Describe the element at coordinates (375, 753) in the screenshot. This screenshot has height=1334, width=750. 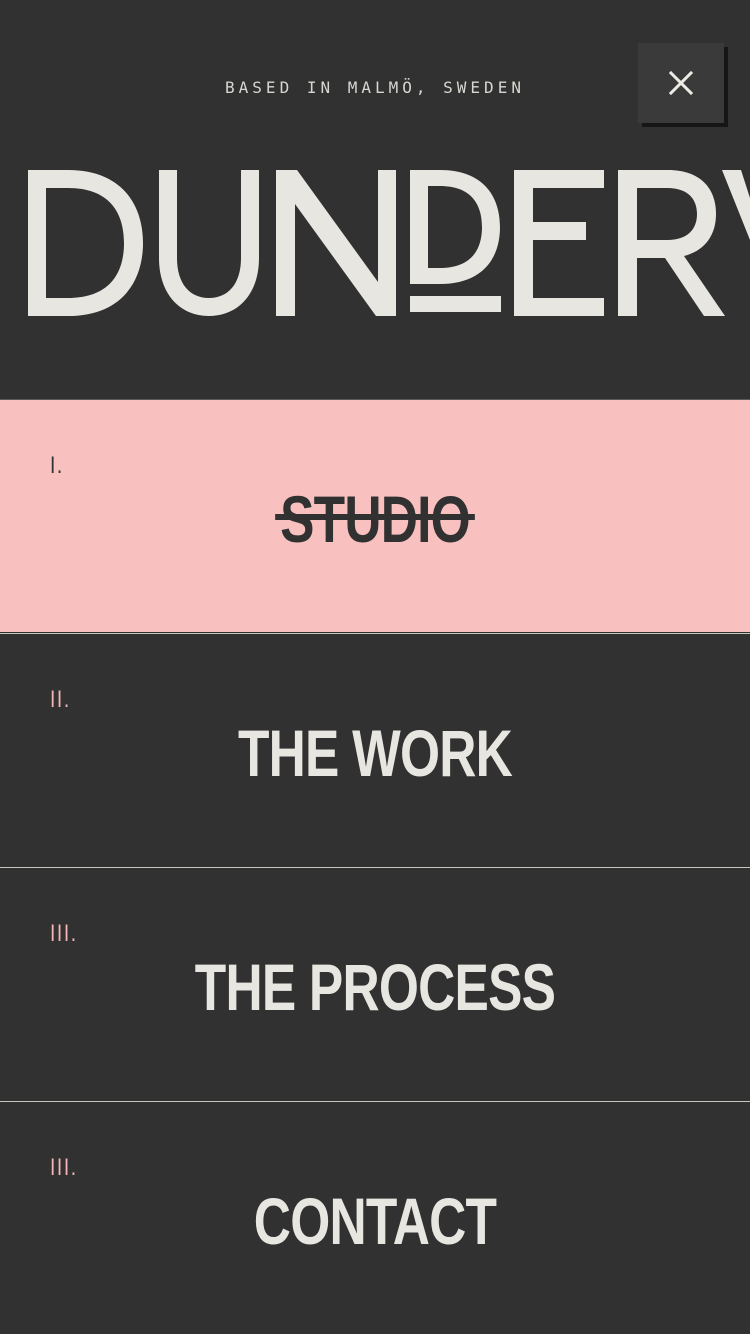
I see `menu-item-label: THE WORK` at that location.